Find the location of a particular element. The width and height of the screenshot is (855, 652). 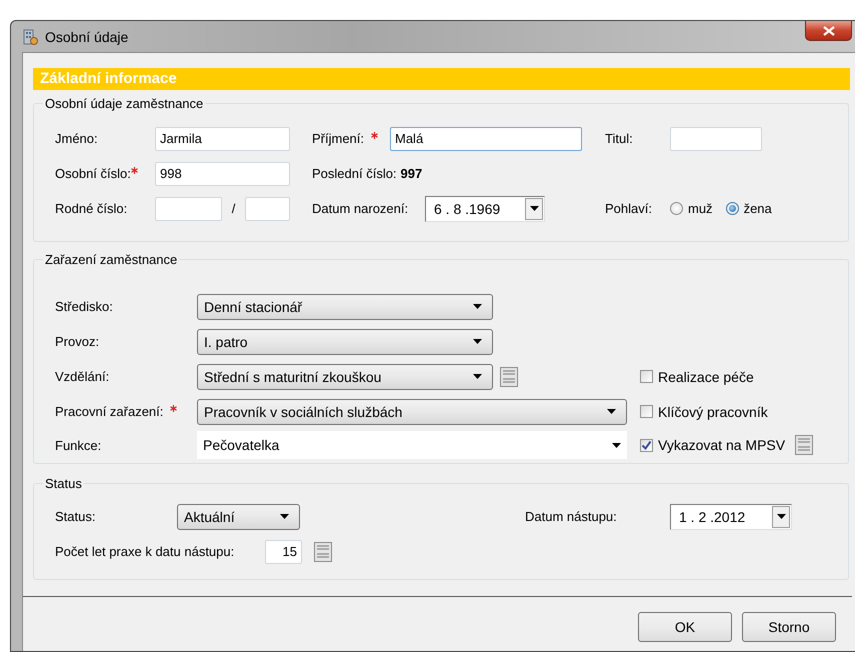

field-label: Pracovní zařazení: is located at coordinates (109, 411).